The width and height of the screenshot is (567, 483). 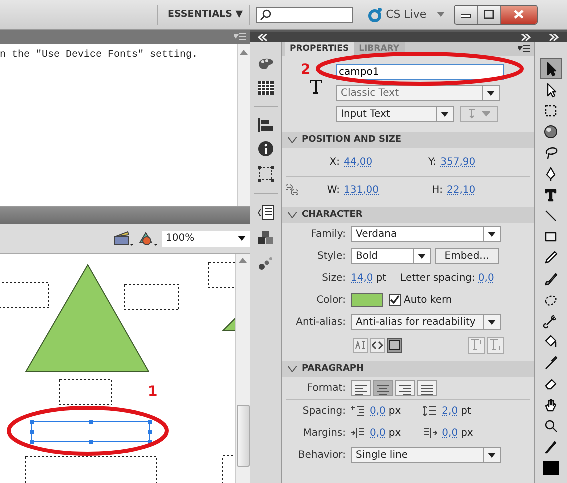 What do you see at coordinates (518, 15) in the screenshot?
I see `close-button` at bounding box center [518, 15].